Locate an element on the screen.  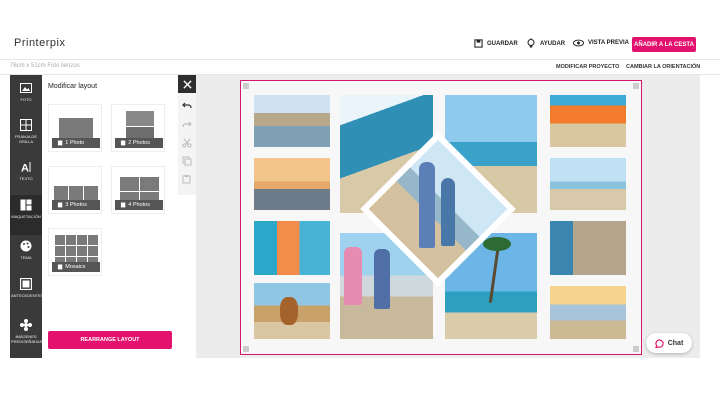
sidebar-label: FOTO is located at coordinates (26, 99).